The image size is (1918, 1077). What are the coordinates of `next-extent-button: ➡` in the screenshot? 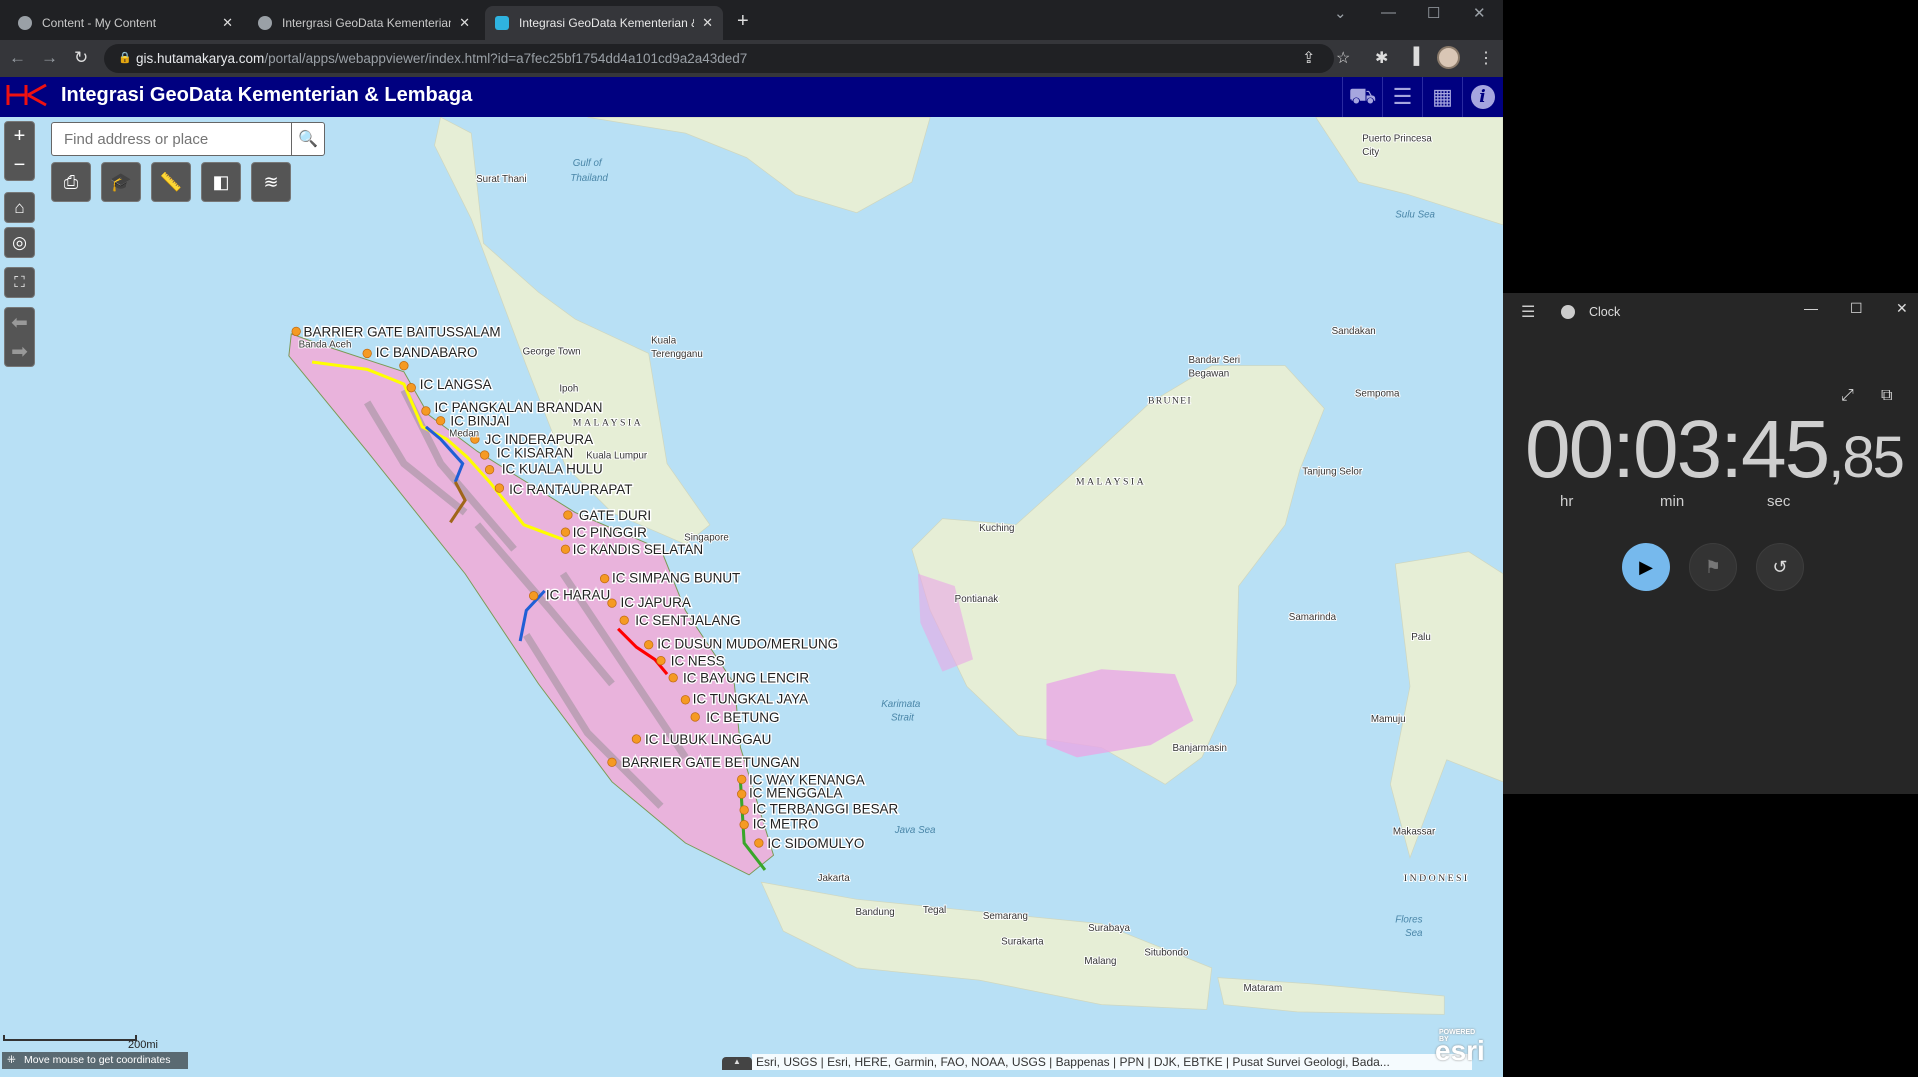 It's located at (19, 351).